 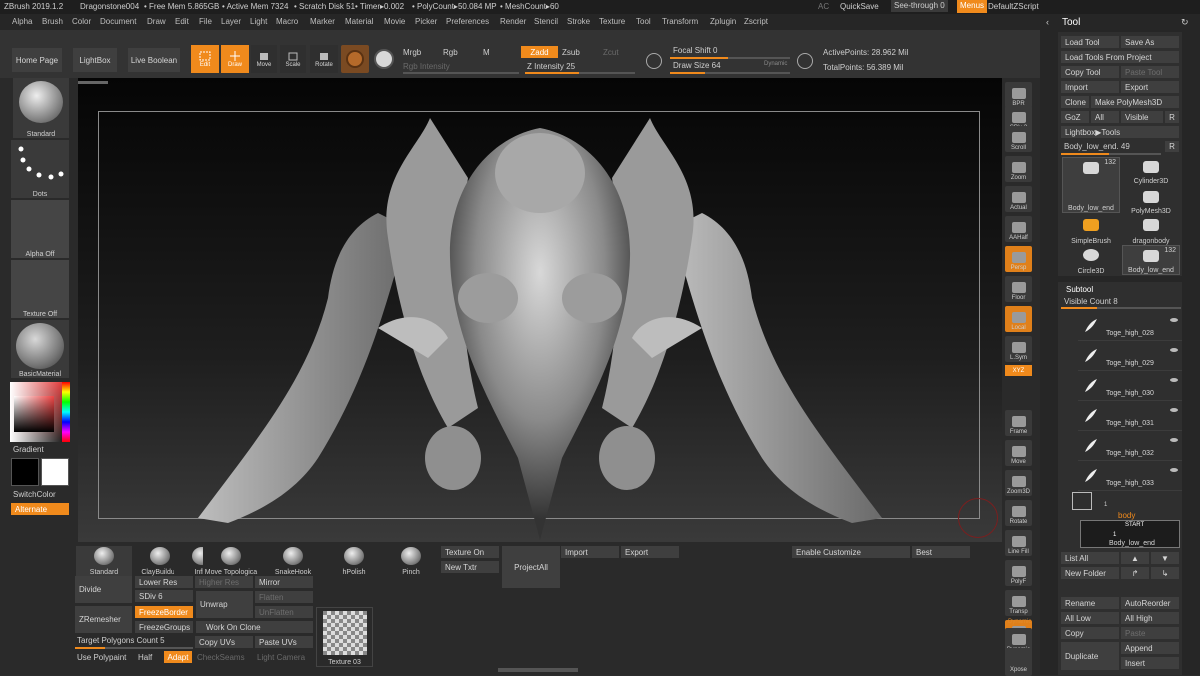 I want to click on enable-customize-button: Enable Customize, so click(x=851, y=552).